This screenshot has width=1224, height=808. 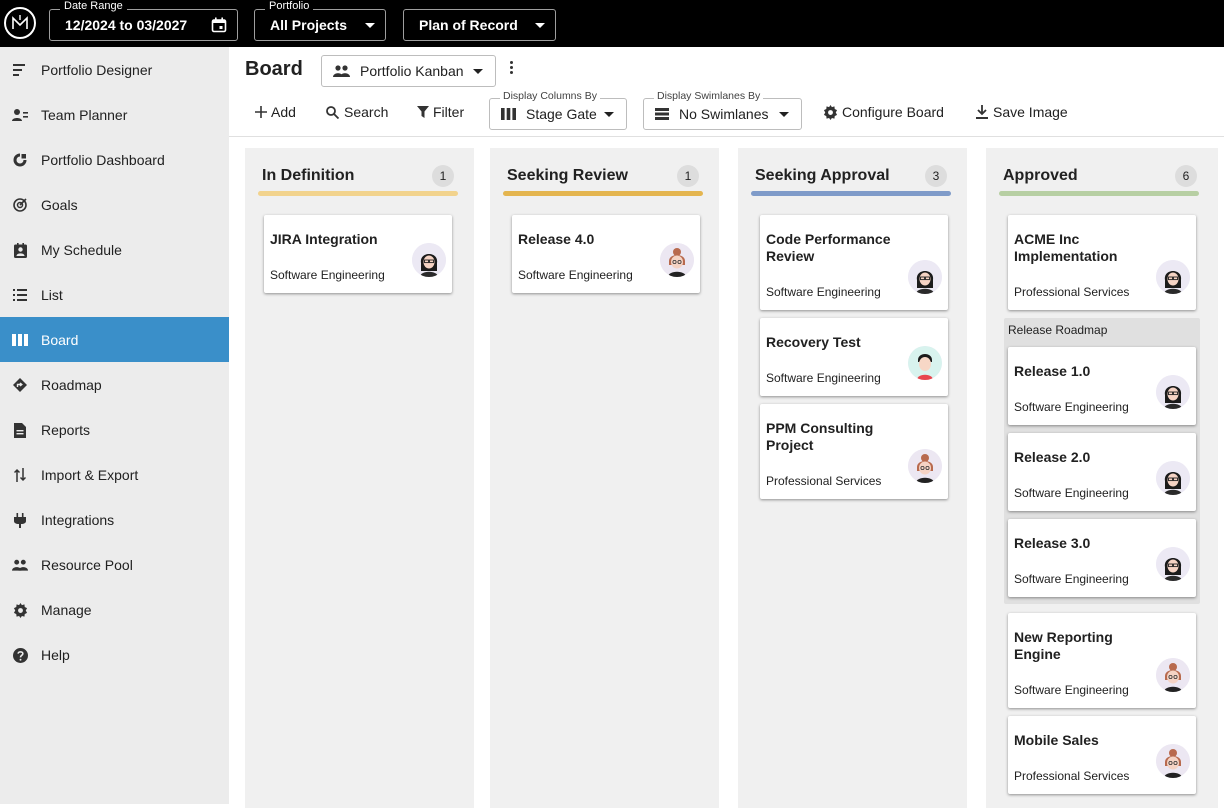 What do you see at coordinates (1102, 660) in the screenshot?
I see `project-card: New Reporting Engine Software Engineering` at bounding box center [1102, 660].